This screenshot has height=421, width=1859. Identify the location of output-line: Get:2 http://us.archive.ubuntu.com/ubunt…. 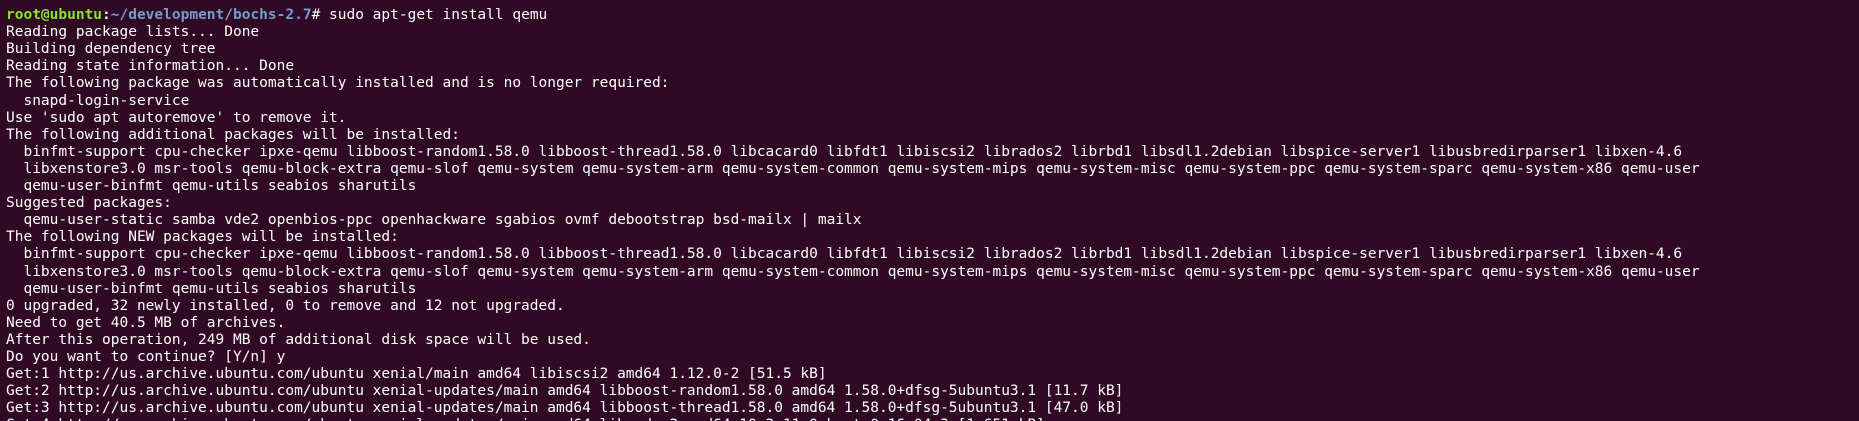
(565, 391).